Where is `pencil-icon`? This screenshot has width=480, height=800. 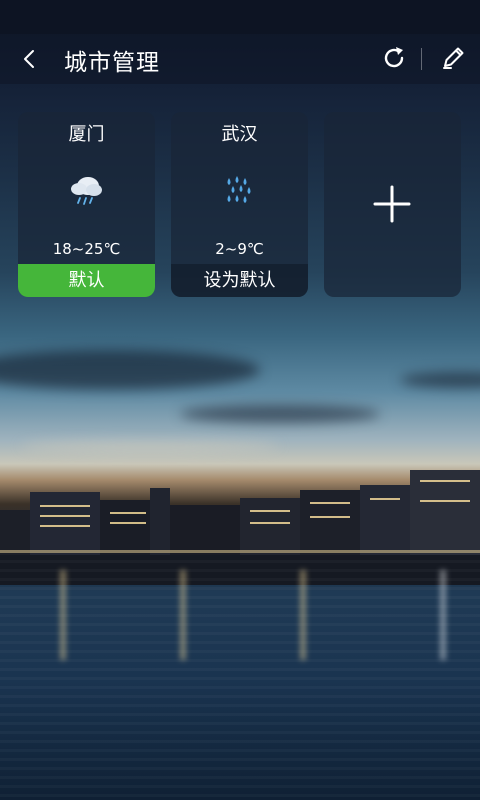 pencil-icon is located at coordinates (453, 58).